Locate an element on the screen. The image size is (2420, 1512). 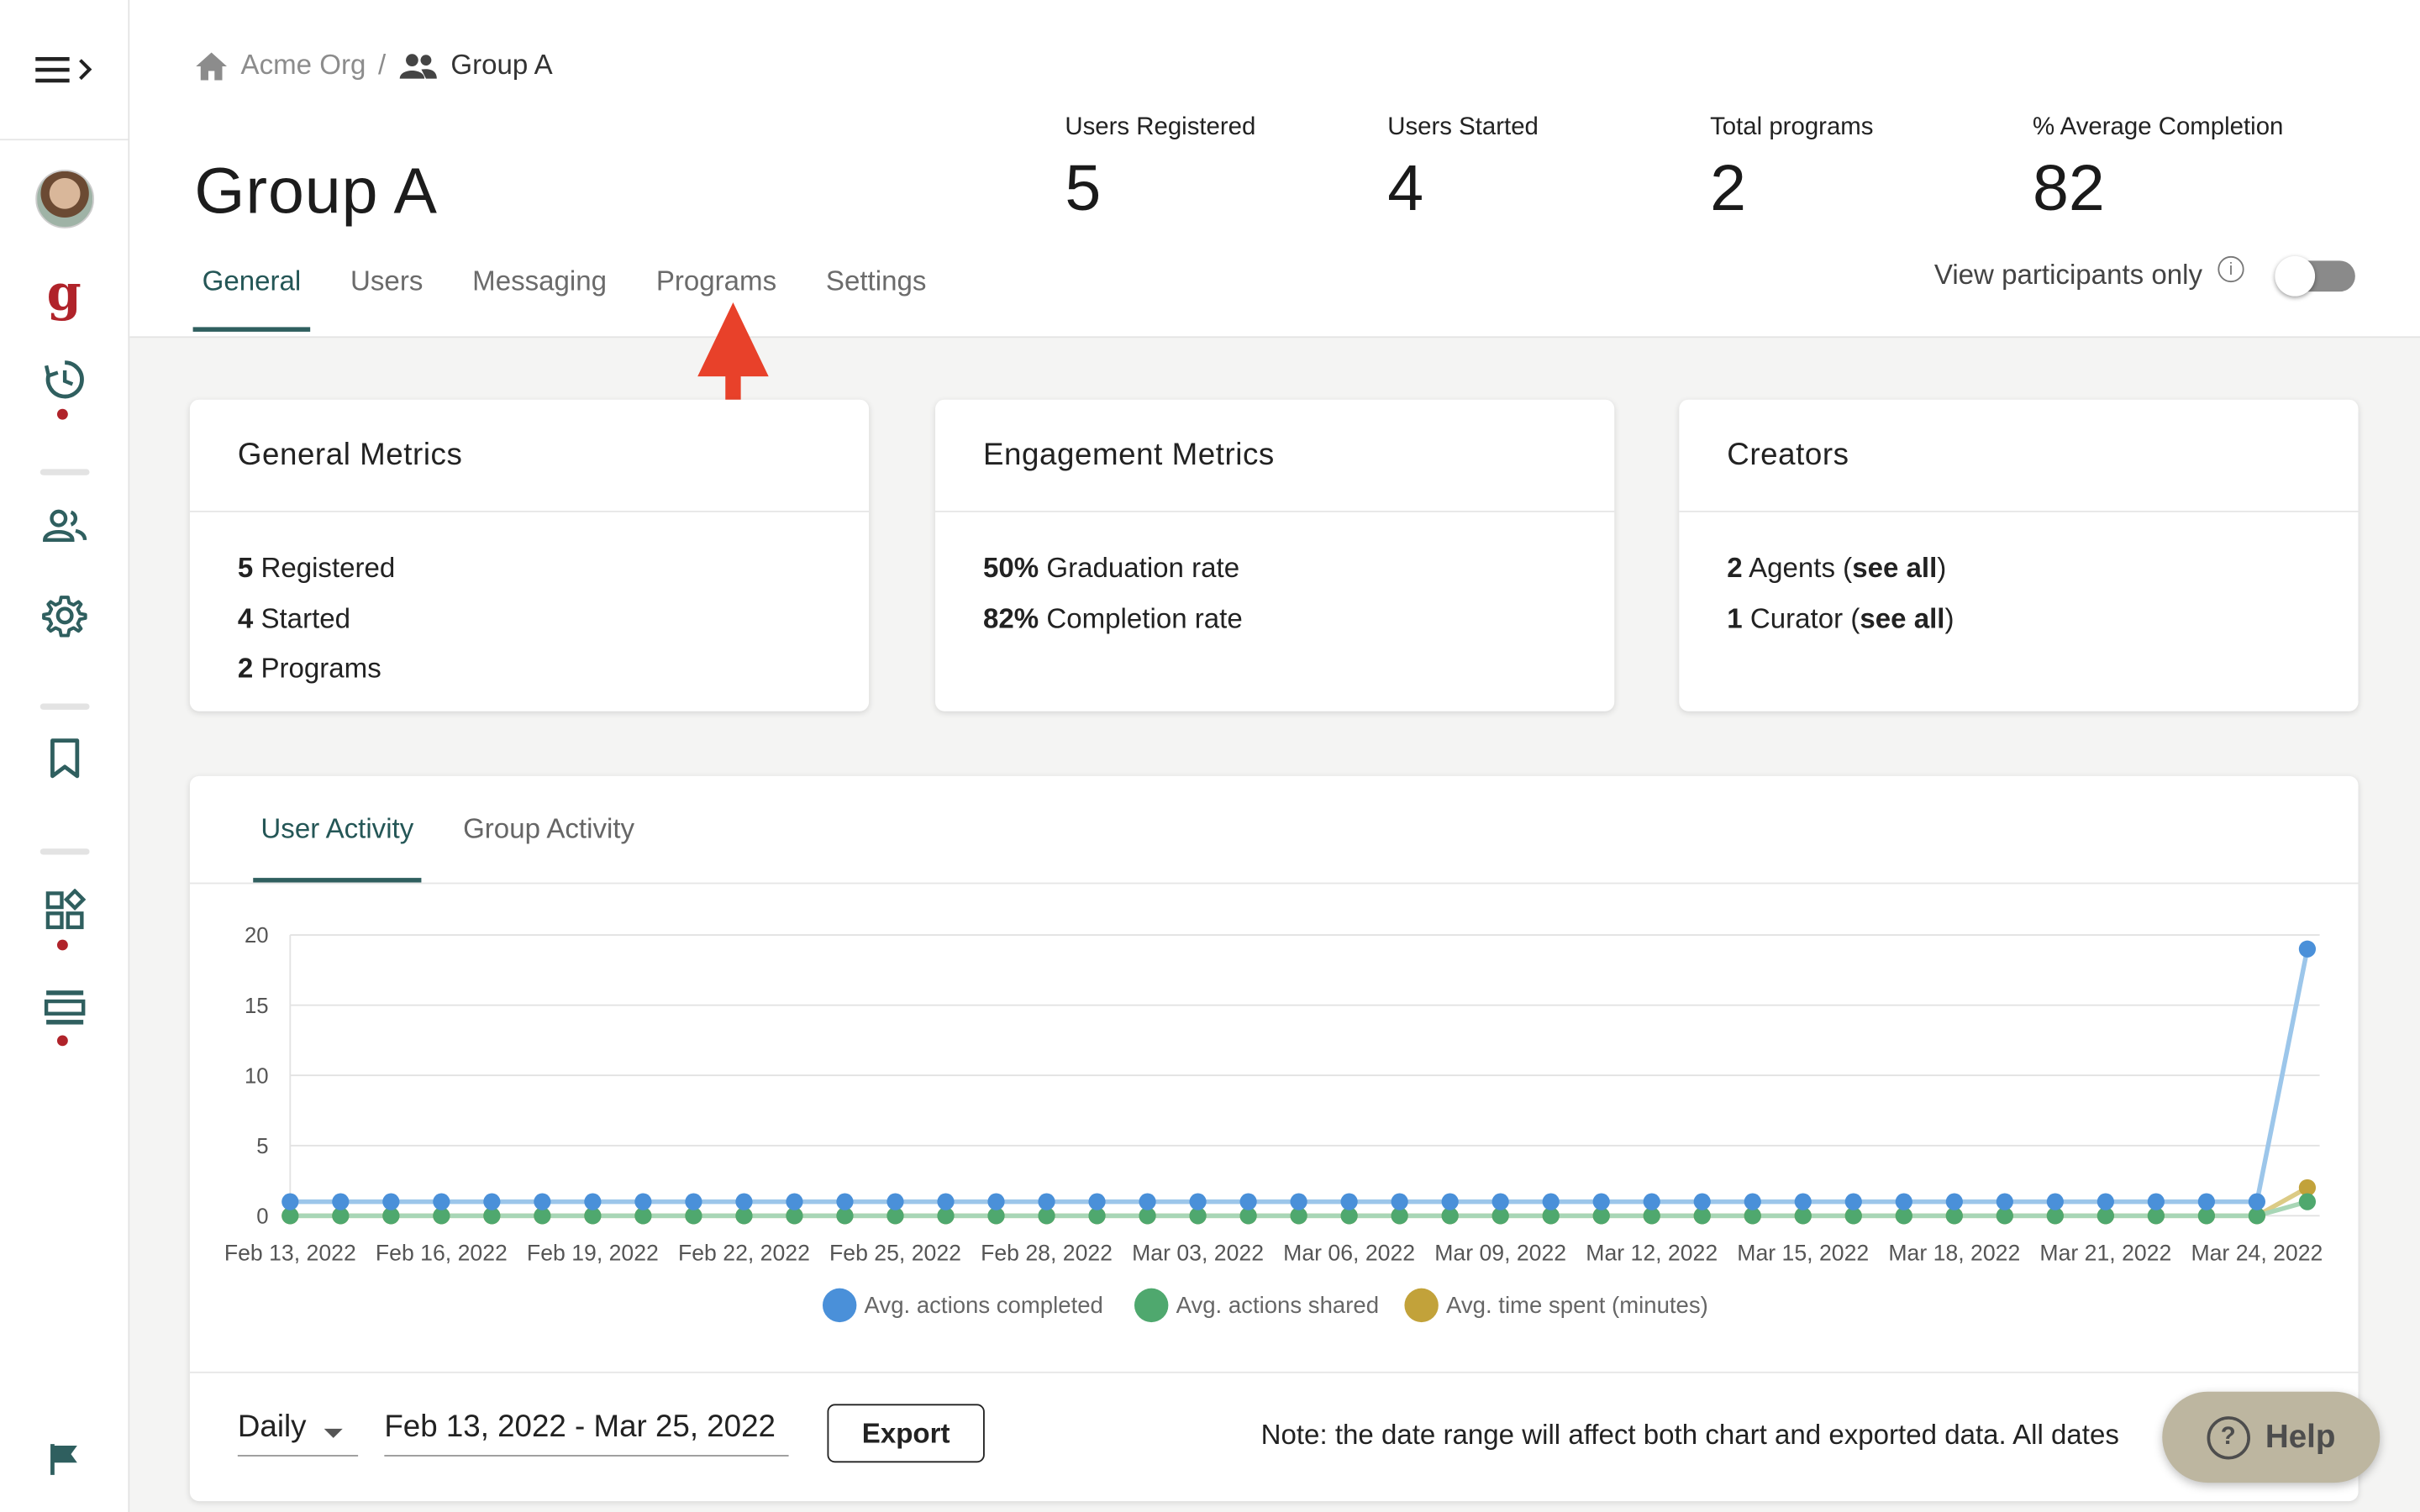
participants-toggle is located at coordinates (2315, 275).